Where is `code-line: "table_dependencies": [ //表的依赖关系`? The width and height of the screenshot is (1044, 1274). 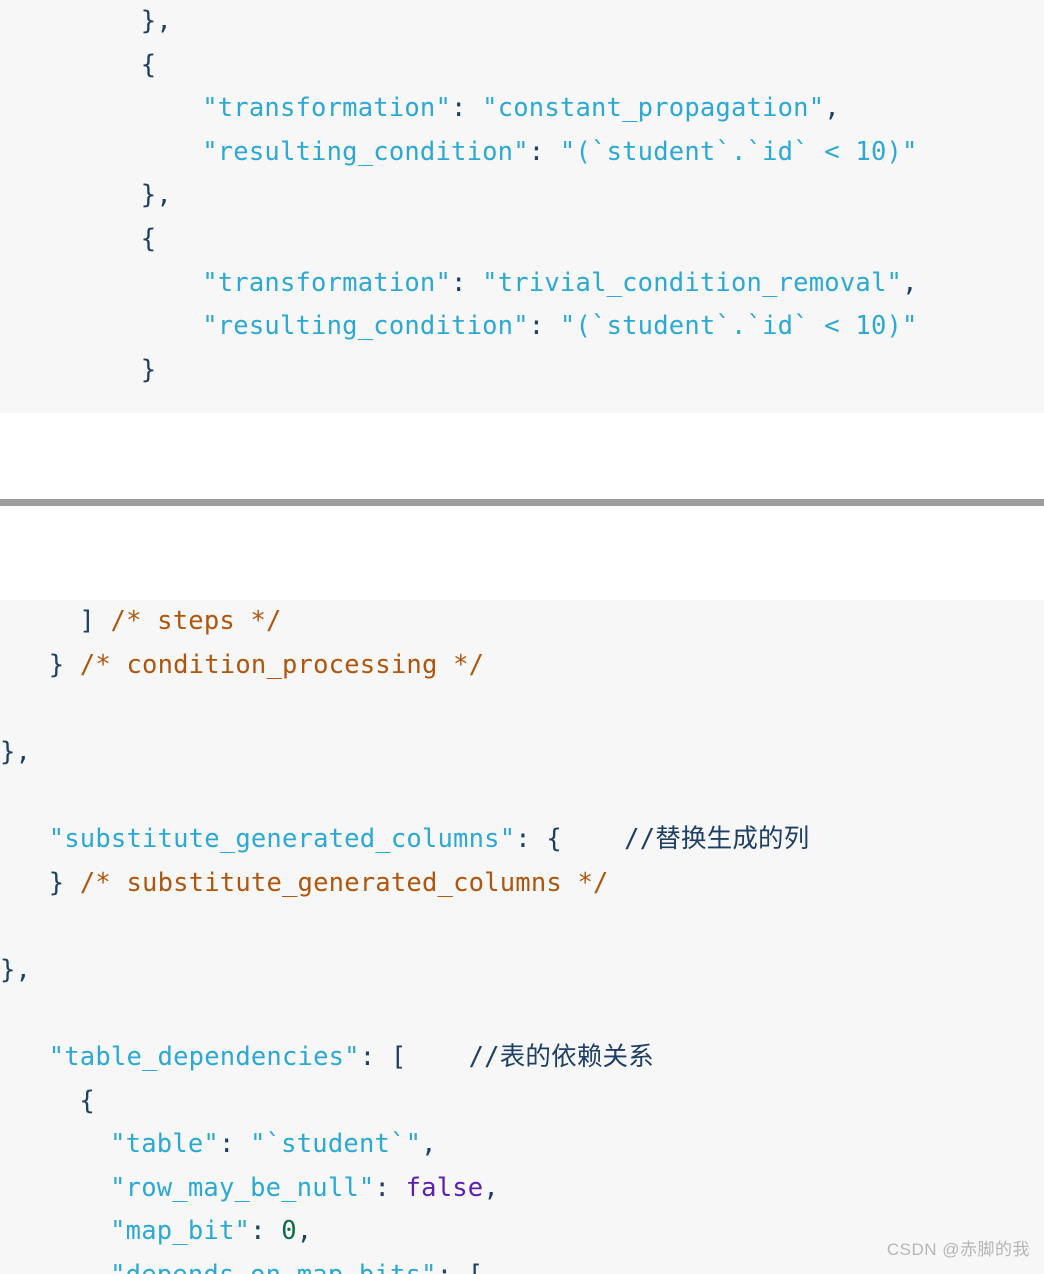
code-line: "table_dependencies": [ //表的依赖关系 is located at coordinates (522, 1058).